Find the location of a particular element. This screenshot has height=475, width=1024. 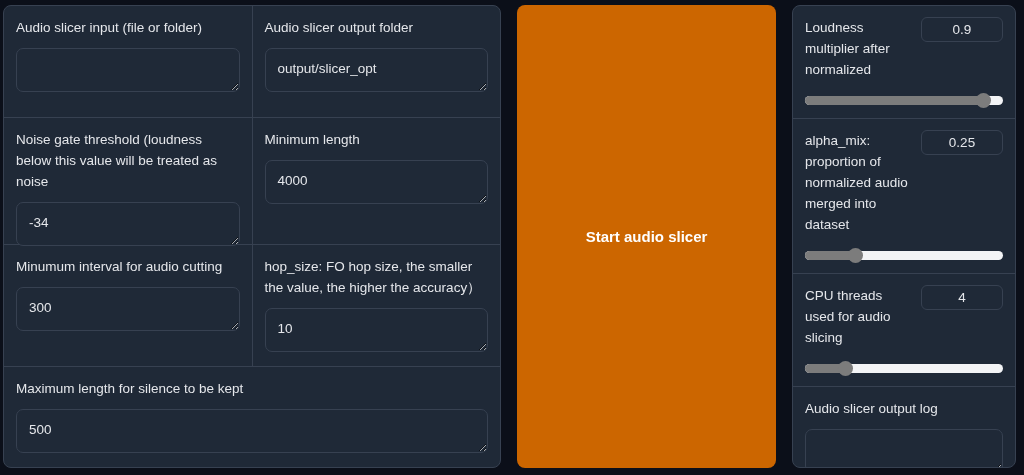

number-field: 0.25 is located at coordinates (962, 142).